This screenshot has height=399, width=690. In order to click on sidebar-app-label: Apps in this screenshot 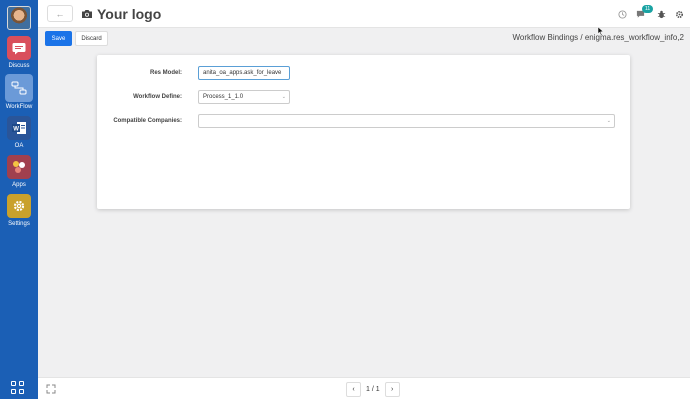, I will do `click(19, 185)`.